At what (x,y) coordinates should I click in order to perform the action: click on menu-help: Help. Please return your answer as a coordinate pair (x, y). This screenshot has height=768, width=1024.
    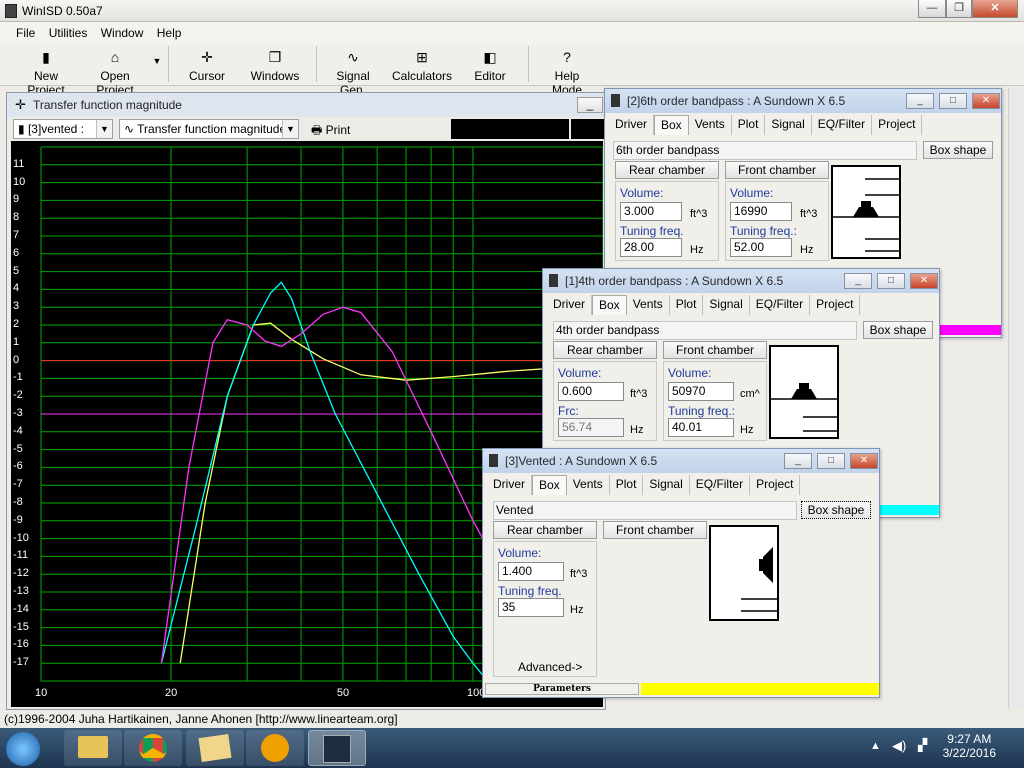
    Looking at the image, I should click on (169, 33).